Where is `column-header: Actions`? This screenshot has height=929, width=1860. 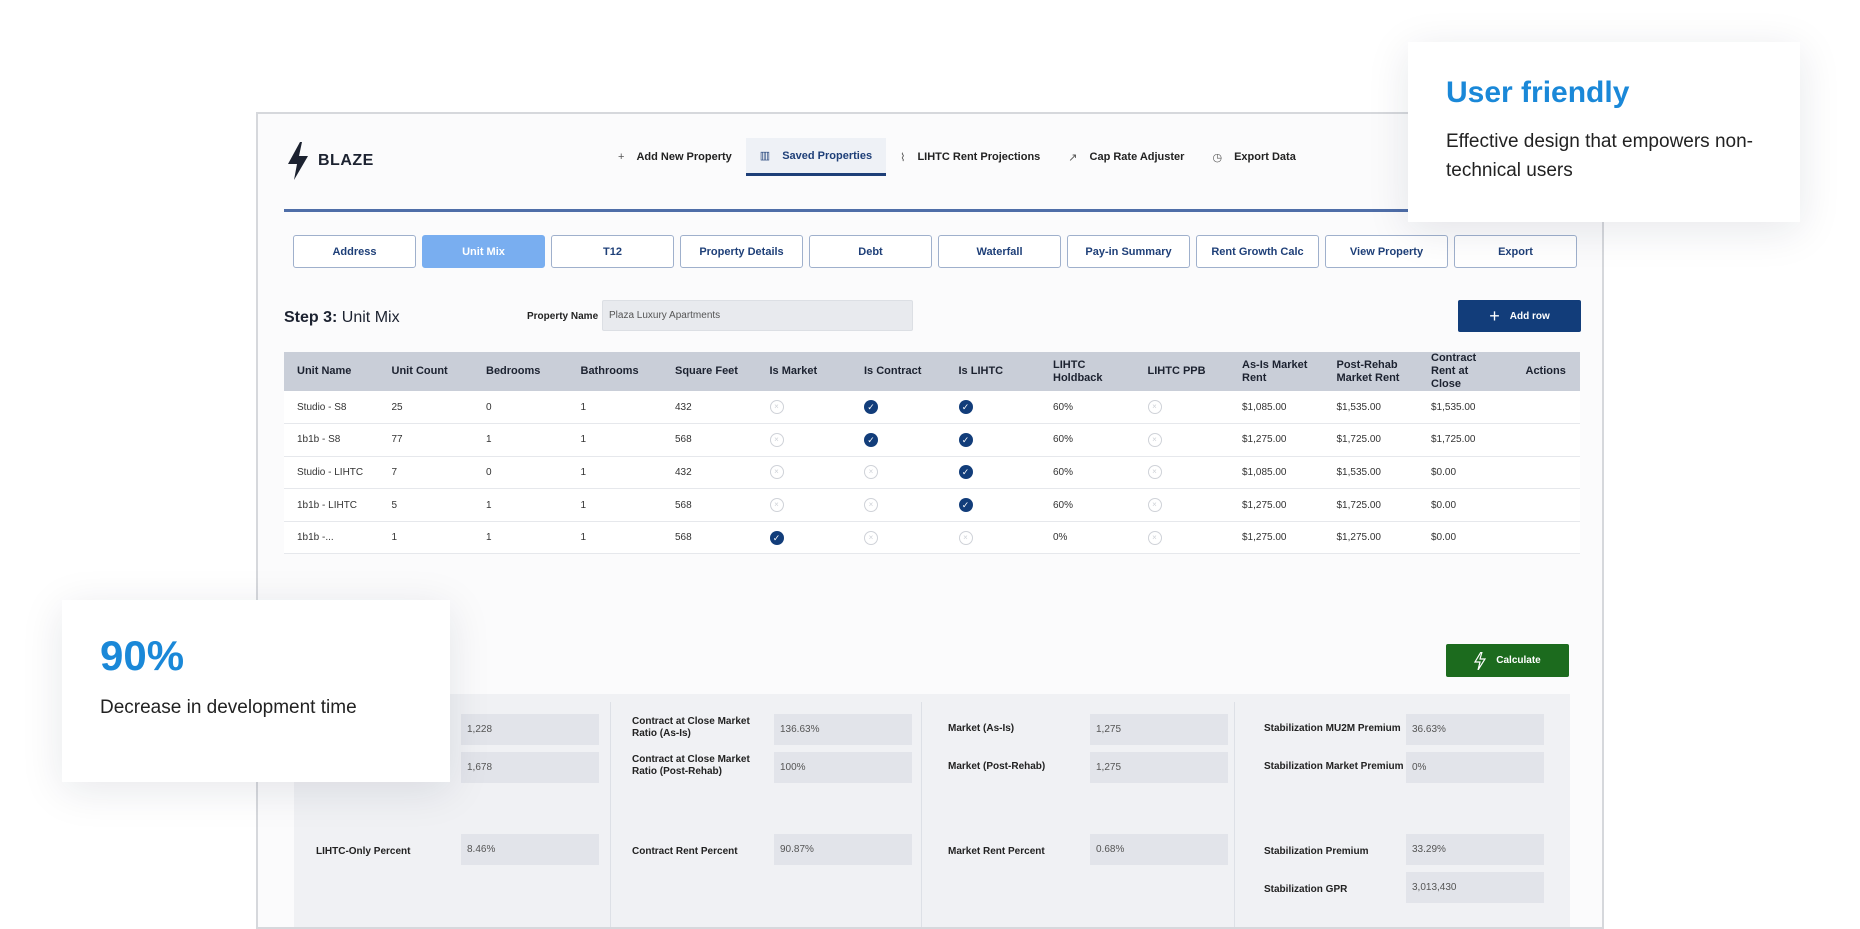 column-header: Actions is located at coordinates (1546, 371).